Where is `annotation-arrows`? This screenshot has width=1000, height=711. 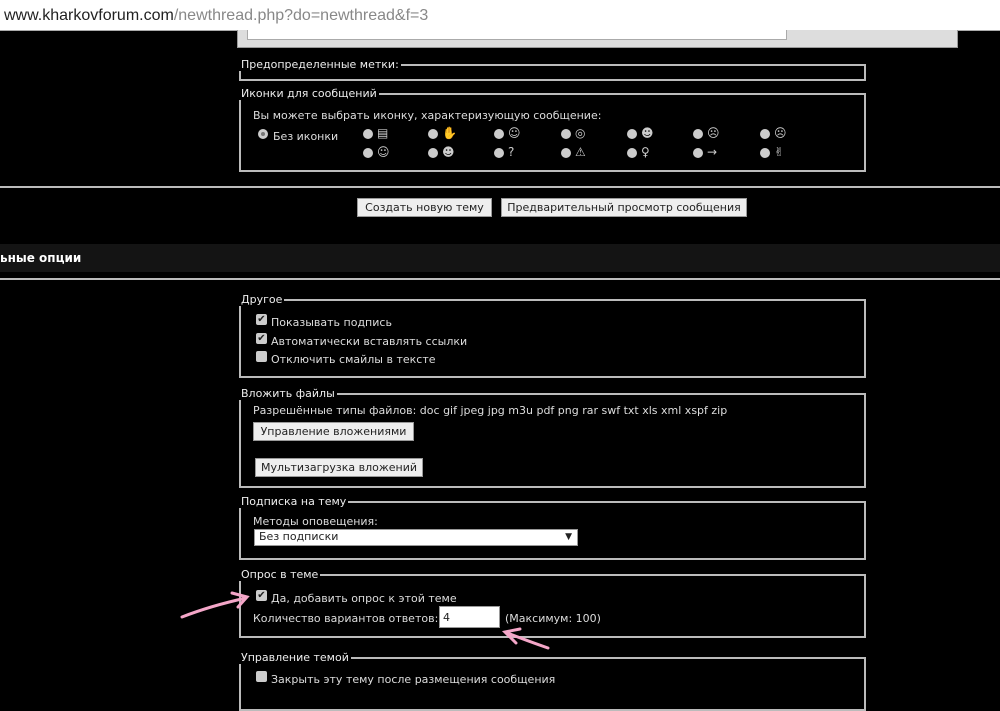
annotation-arrows is located at coordinates (365, 620).